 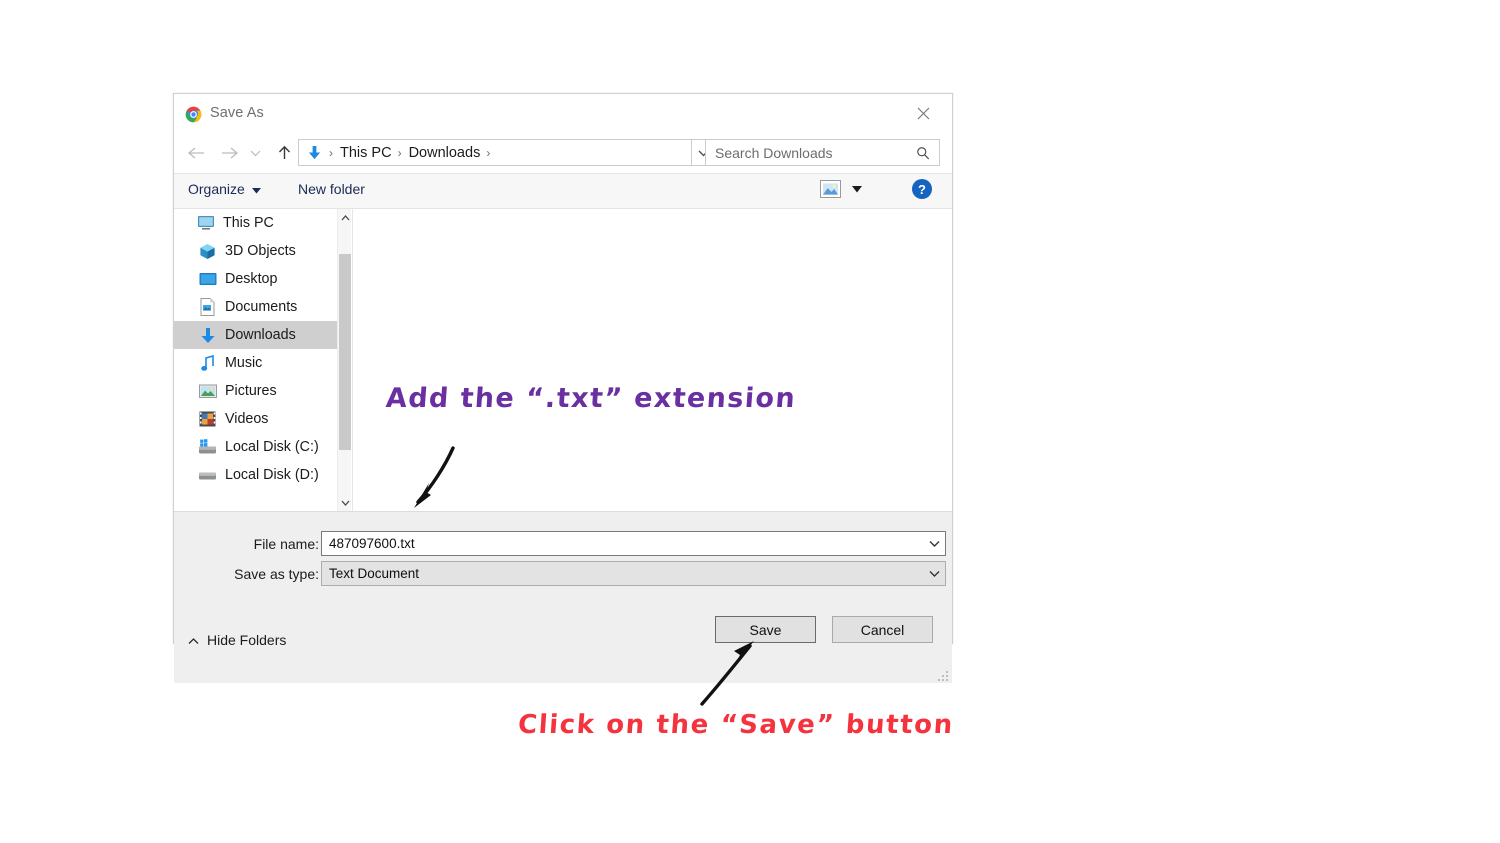 What do you see at coordinates (374, 573) in the screenshot?
I see `save-as-type-value: Text Document` at bounding box center [374, 573].